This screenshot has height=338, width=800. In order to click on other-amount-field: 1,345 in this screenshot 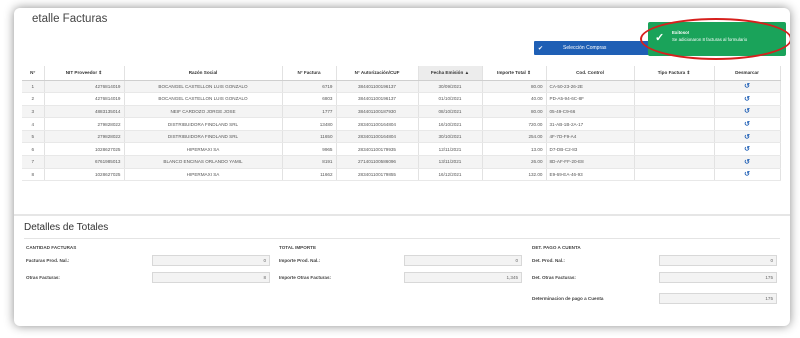, I will do `click(463, 277)`.